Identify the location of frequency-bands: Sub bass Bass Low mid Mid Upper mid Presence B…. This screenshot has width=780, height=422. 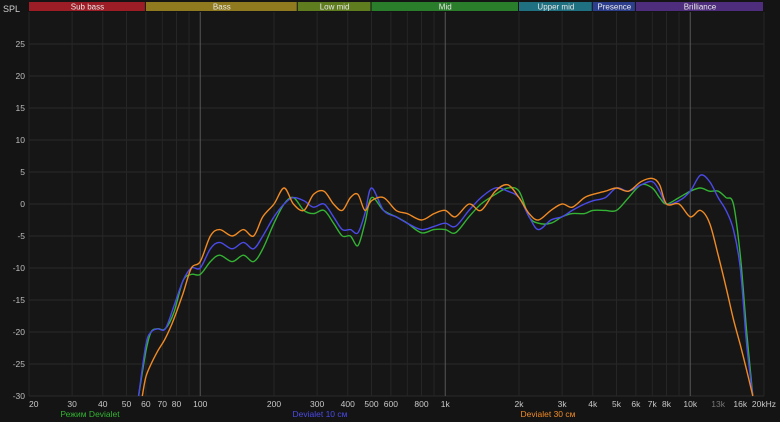
(396, 7).